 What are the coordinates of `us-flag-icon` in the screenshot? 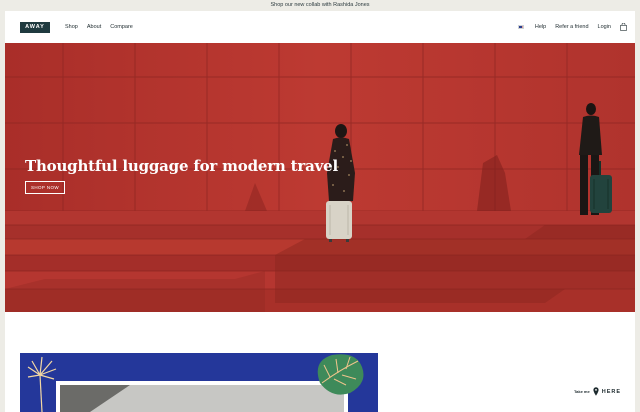 It's located at (520, 27).